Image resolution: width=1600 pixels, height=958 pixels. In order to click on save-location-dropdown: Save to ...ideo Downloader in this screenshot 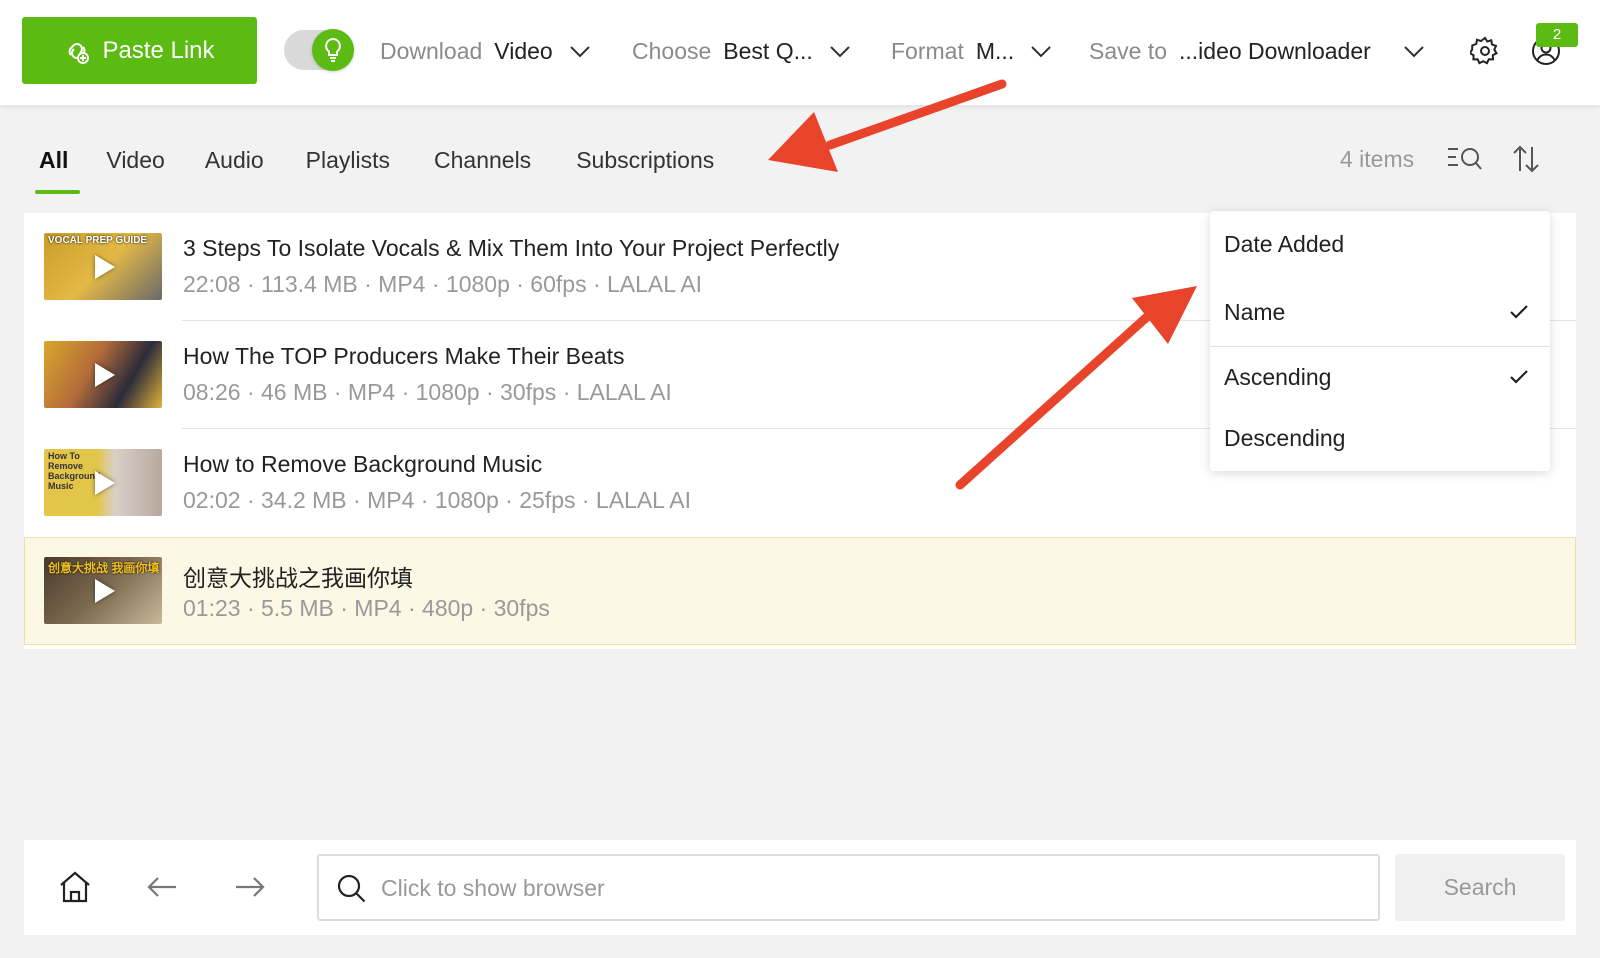, I will do `click(1257, 51)`.